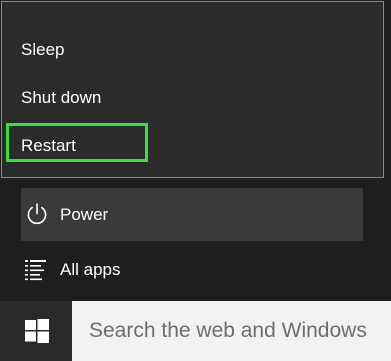 The height and width of the screenshot is (361, 391). What do you see at coordinates (192, 98) in the screenshot?
I see `shut-down-option: Shut down` at bounding box center [192, 98].